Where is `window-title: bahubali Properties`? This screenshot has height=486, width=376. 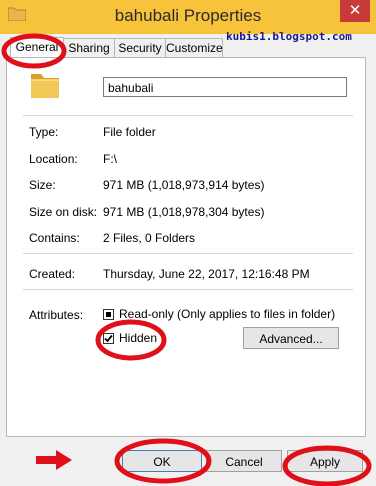
window-title: bahubali Properties is located at coordinates (188, 15).